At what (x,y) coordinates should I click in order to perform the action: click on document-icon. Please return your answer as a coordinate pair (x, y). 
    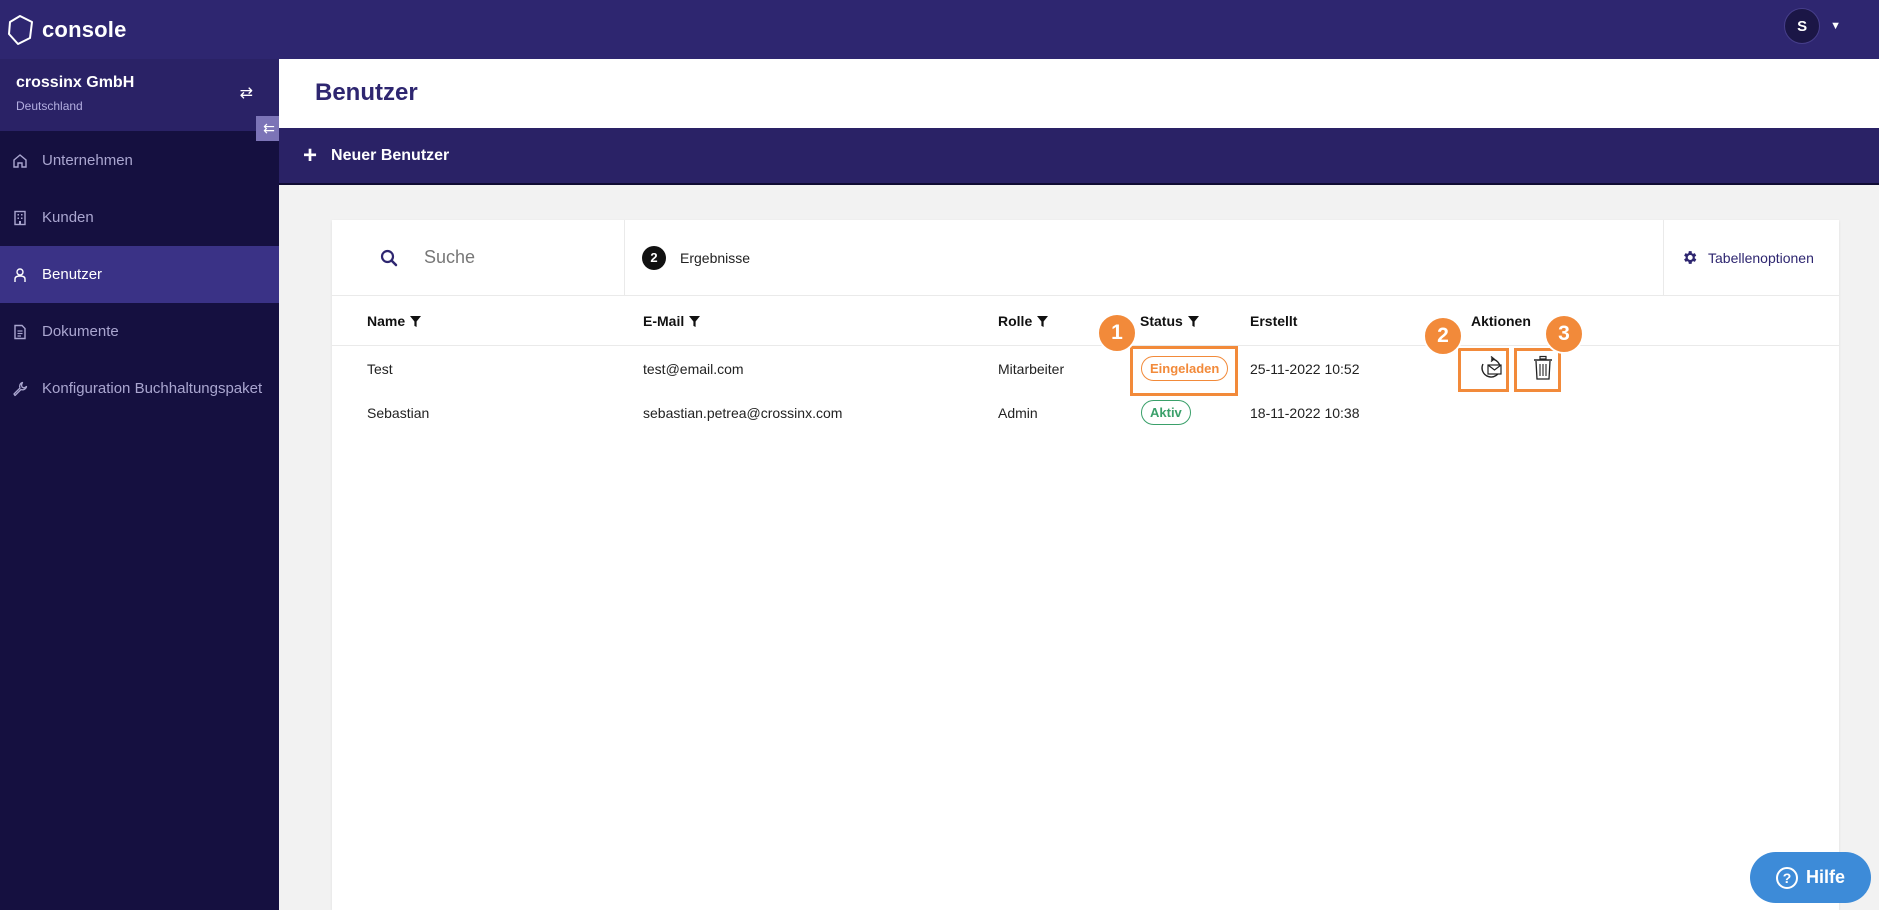
    Looking at the image, I should click on (20, 332).